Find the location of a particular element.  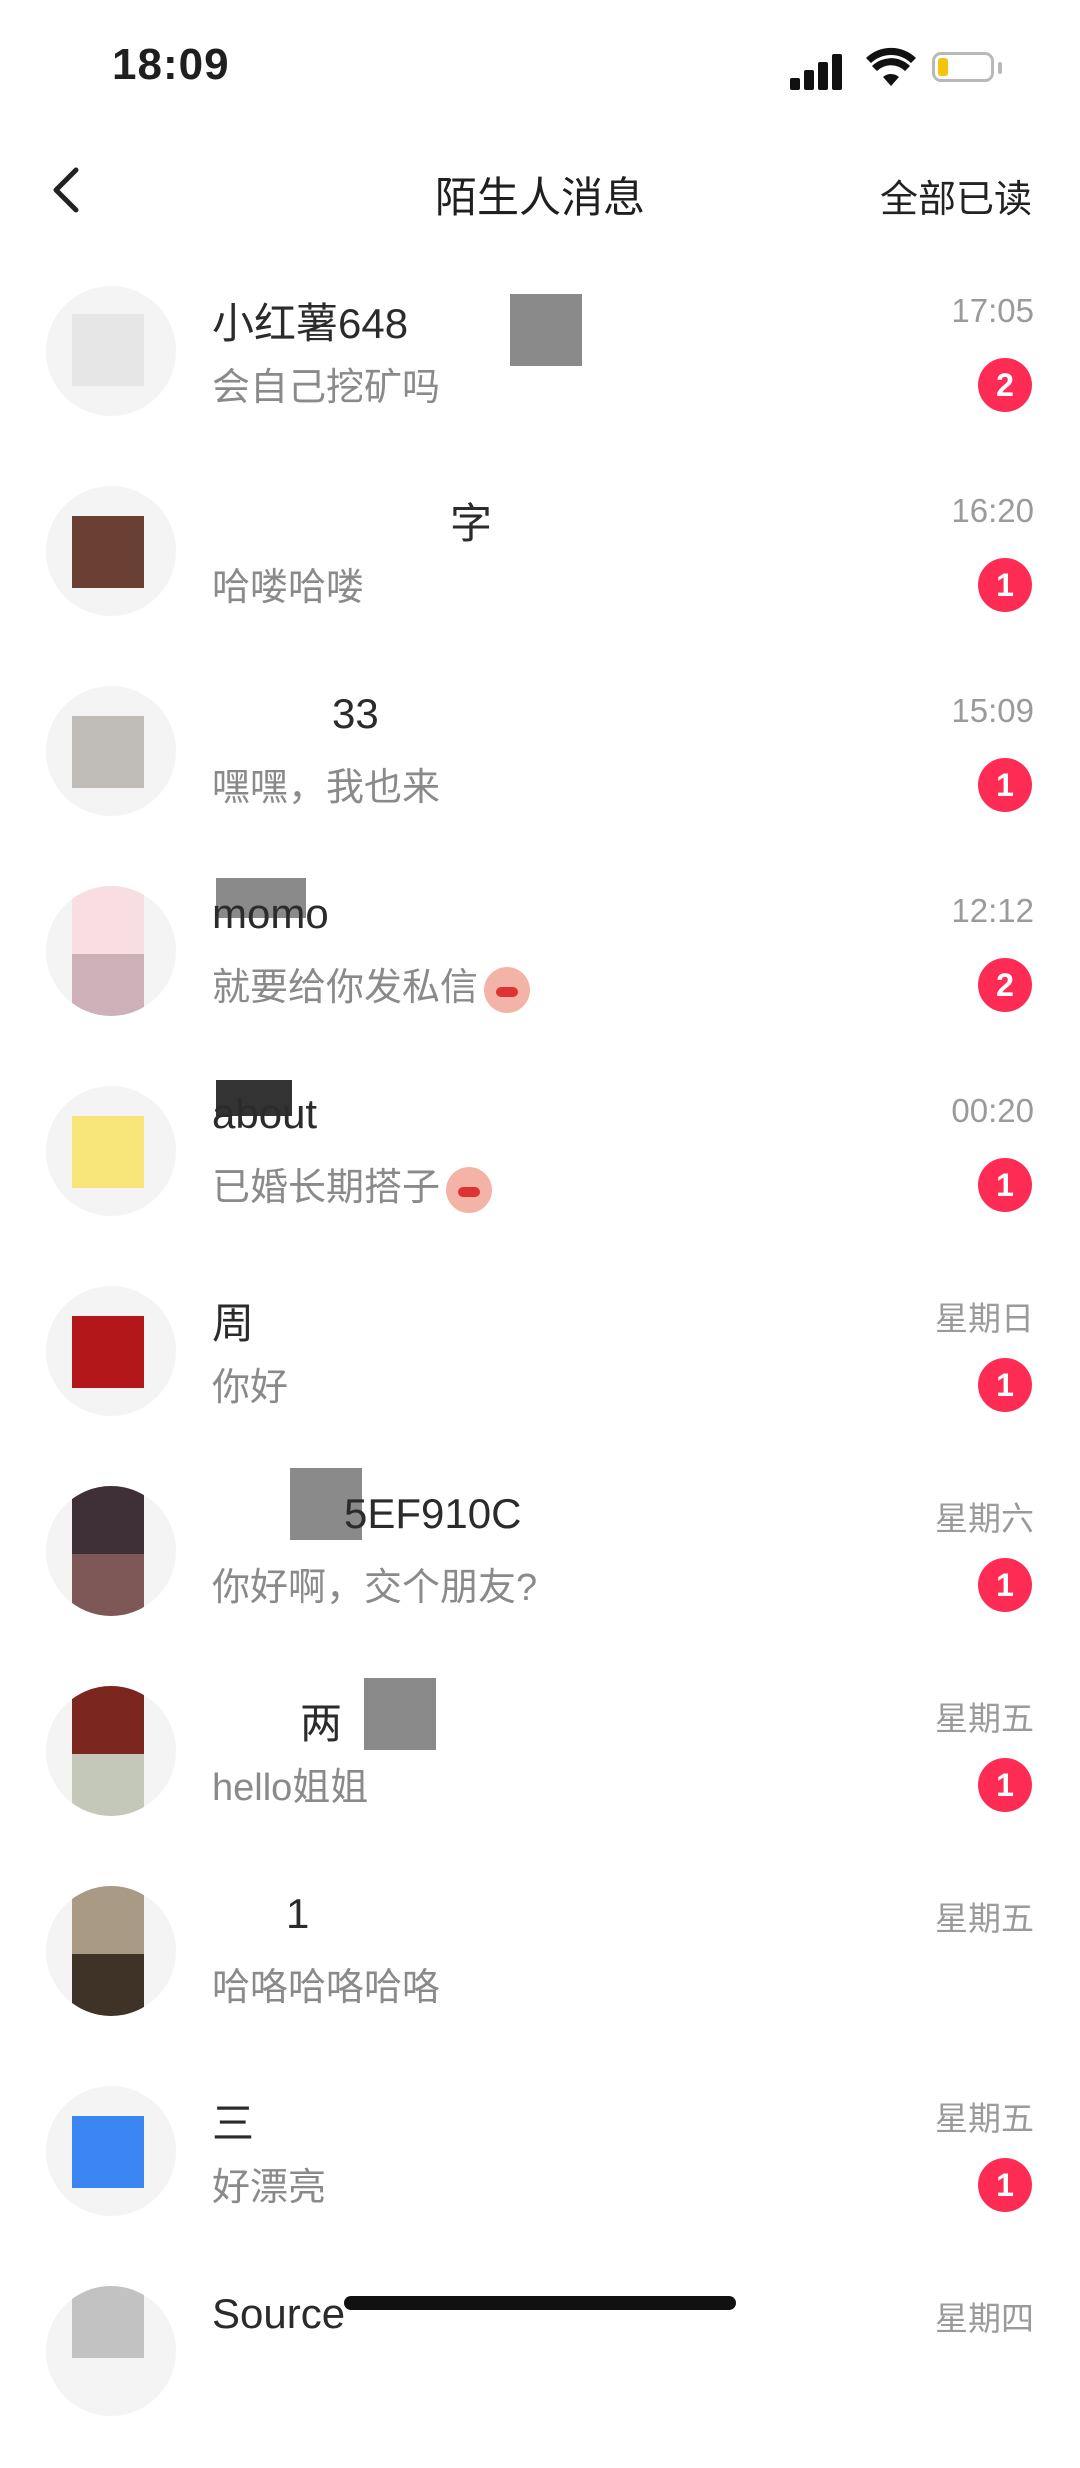

list-item: 三 好漂亮 星期五 1 is located at coordinates (540, 2168).